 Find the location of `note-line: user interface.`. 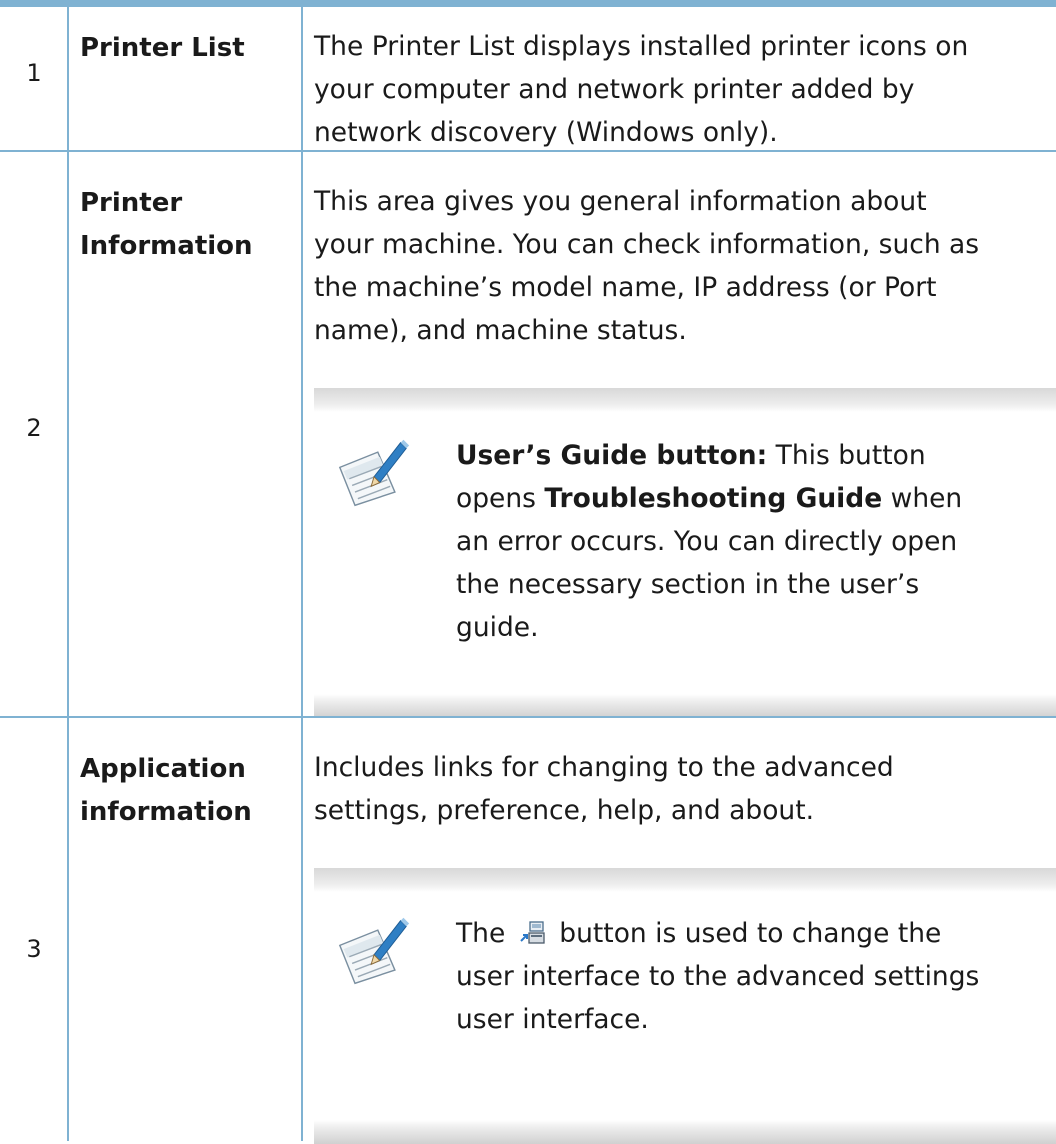

note-line: user interface. is located at coordinates (552, 1019).